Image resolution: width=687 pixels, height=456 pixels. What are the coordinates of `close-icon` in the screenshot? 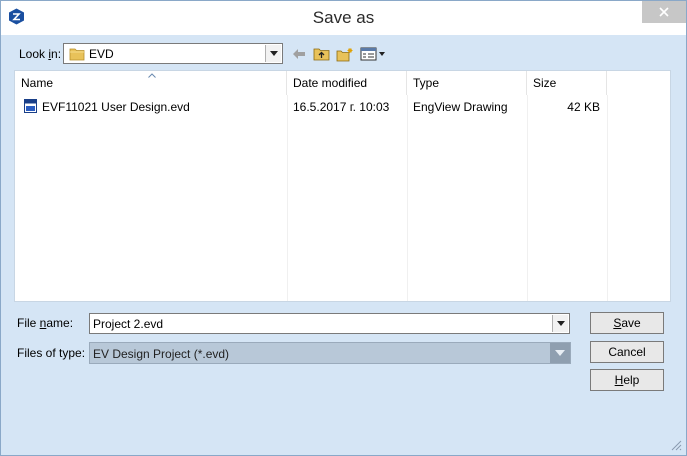 It's located at (664, 12).